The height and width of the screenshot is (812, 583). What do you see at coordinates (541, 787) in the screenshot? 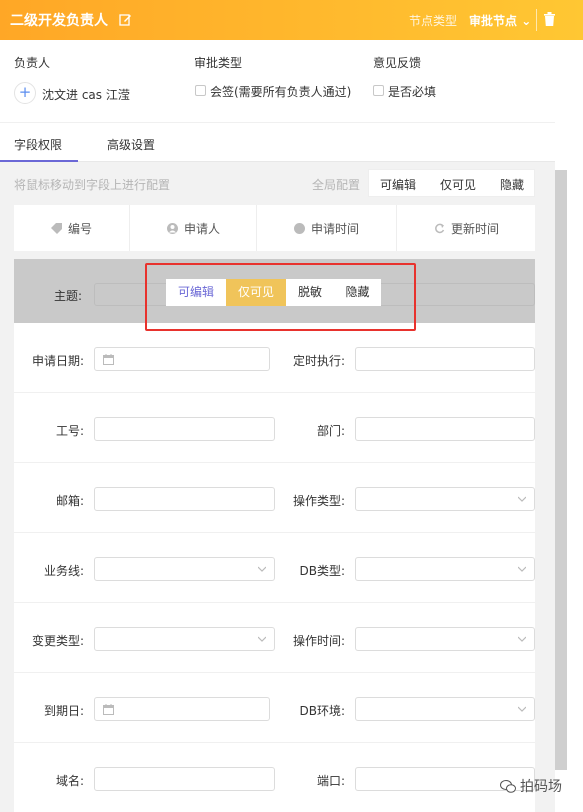
I see `watermark-text: 拍码场` at bounding box center [541, 787].